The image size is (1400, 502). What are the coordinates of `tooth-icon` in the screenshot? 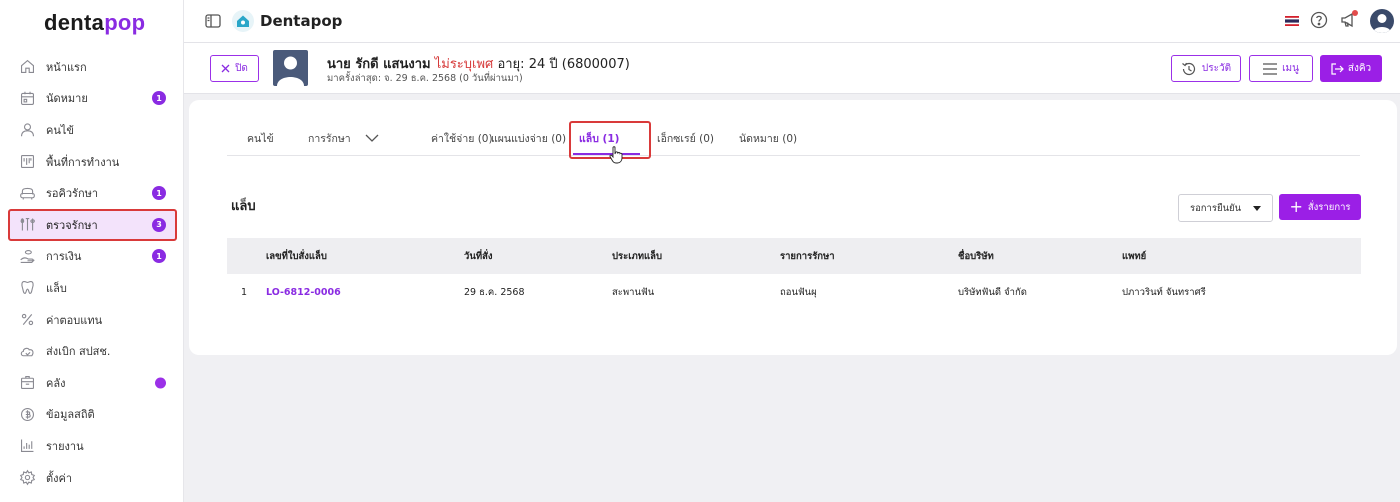 It's located at (27, 288).